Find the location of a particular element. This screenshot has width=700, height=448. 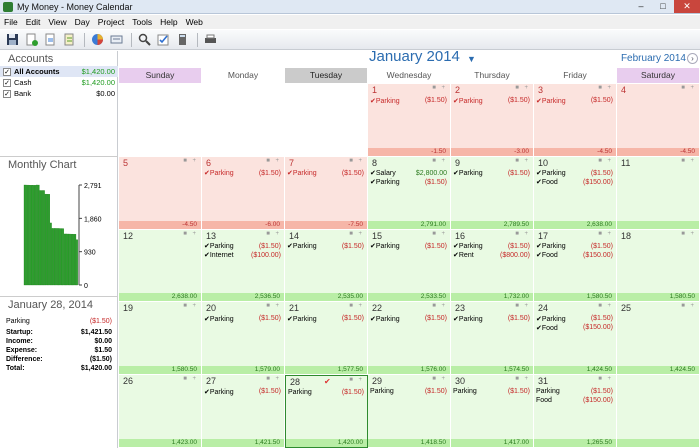

day-cell: 21 ■ + ✔Parking ($1.50) 1,577.50 is located at coordinates (326, 339).